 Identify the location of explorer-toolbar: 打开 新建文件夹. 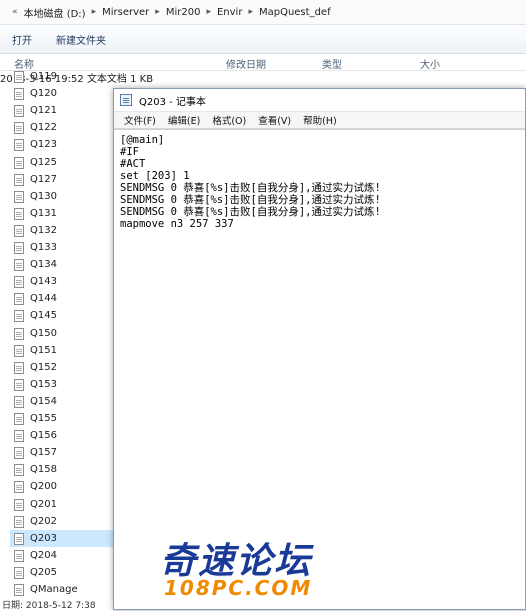
(263, 39).